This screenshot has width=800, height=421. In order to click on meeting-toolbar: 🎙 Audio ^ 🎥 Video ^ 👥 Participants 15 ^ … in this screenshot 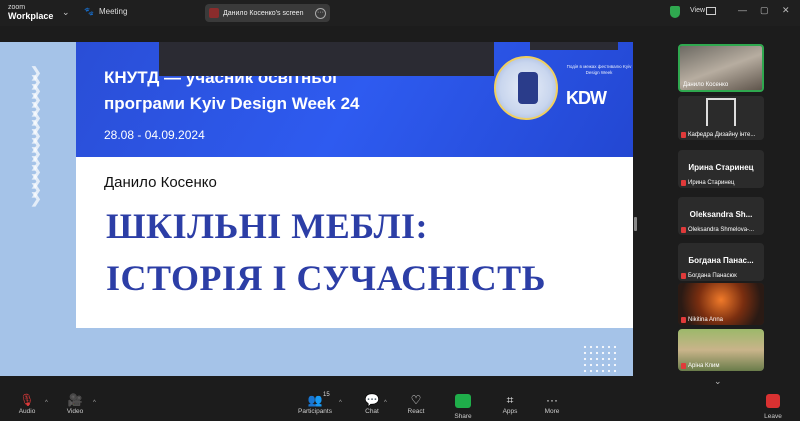, I will do `click(400, 406)`.